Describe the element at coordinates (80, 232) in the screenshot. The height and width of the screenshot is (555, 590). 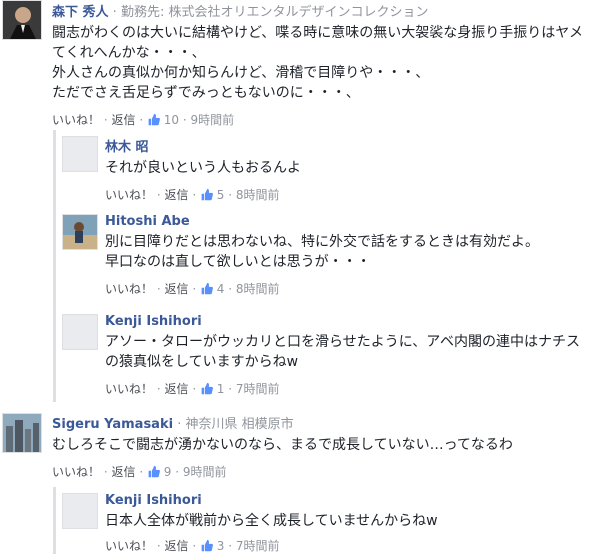
I see `avatar-hitoshi-abe` at that location.